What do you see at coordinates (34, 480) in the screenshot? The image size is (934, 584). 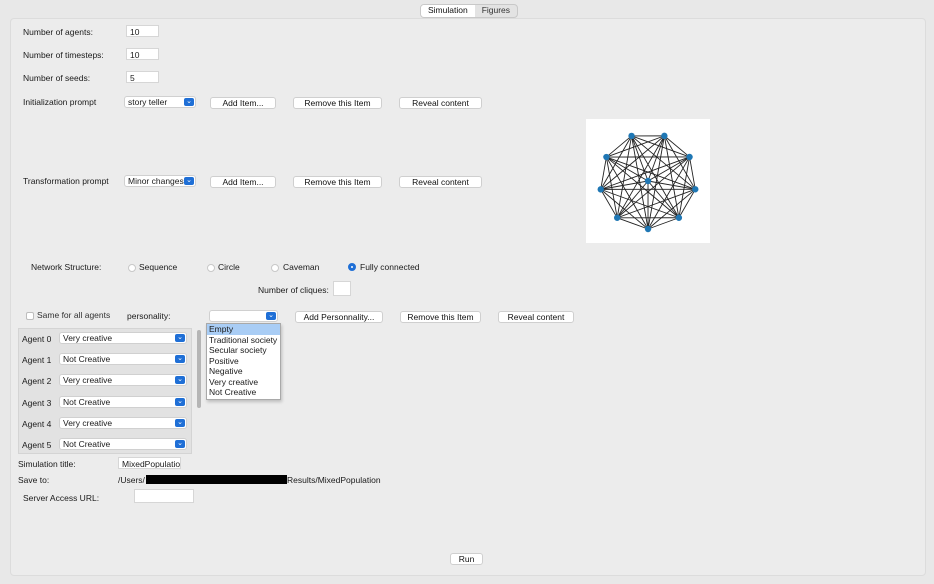 I see `save-to-label: Save to:` at bounding box center [34, 480].